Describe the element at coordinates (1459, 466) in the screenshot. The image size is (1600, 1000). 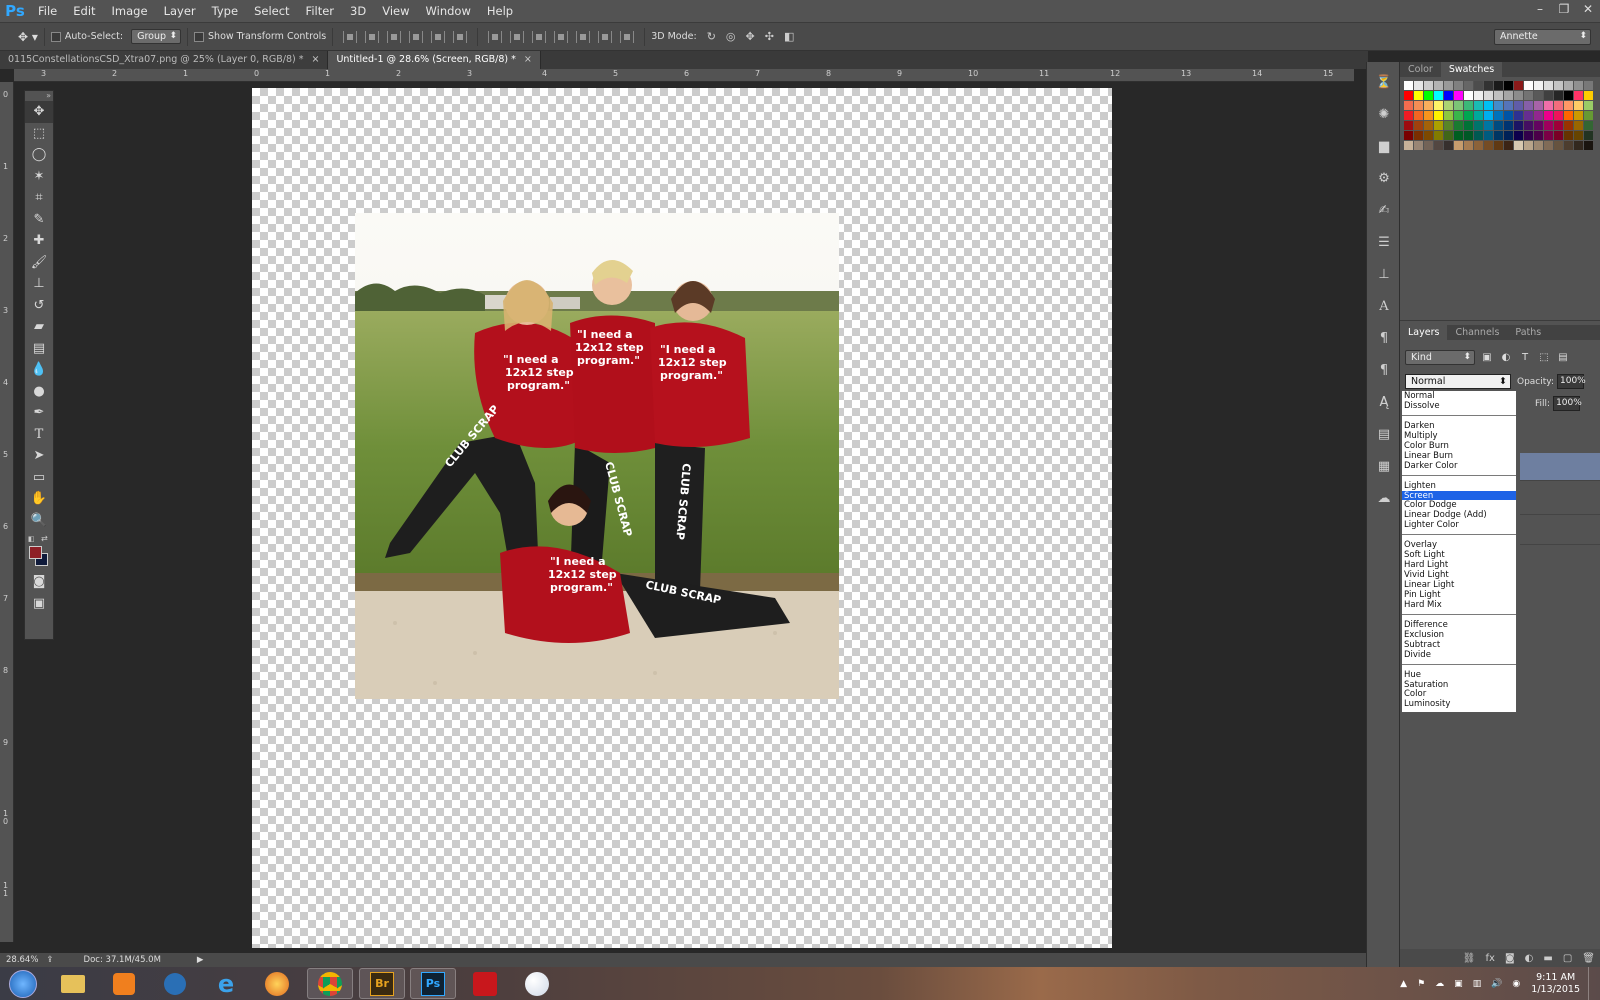
I see `blend-option-darker-color: Darker Color` at that location.